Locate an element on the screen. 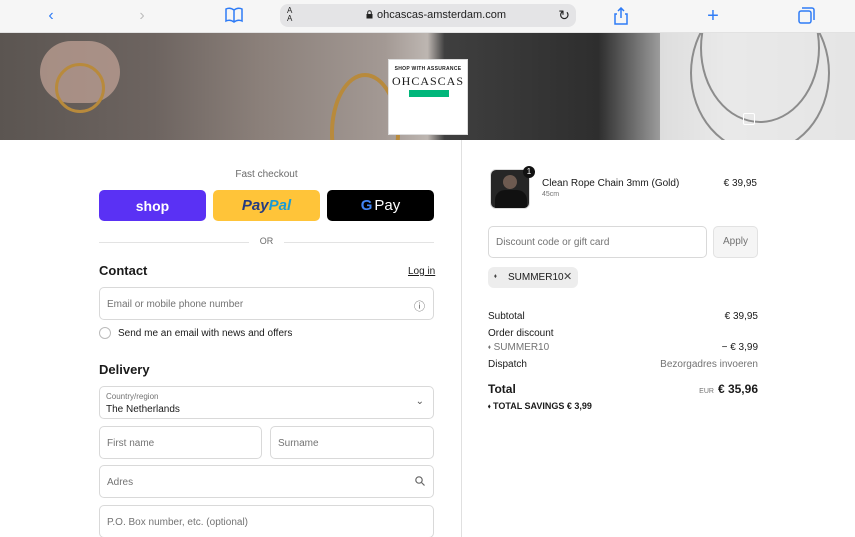 This screenshot has width=855, height=537. new-tab-icon: + is located at coordinates (713, 16).